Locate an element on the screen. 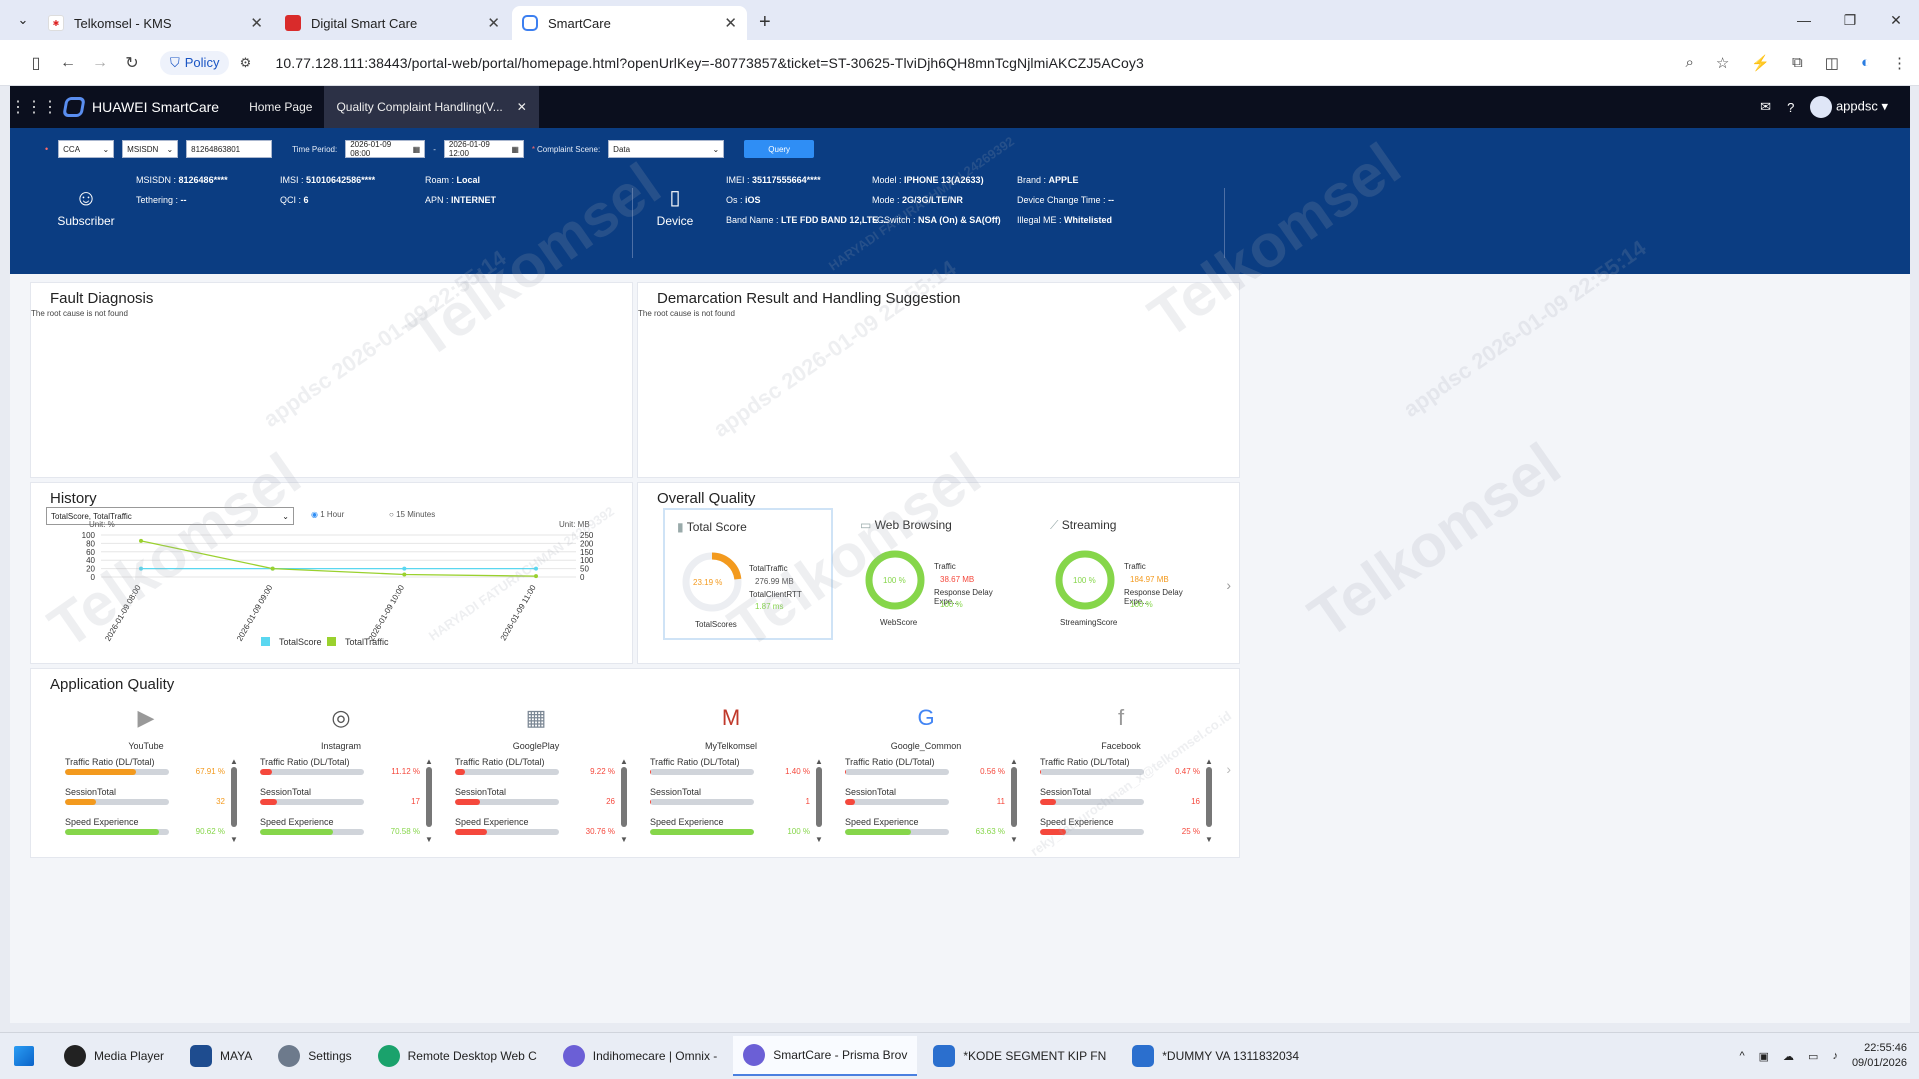  radio-1-hour: ◉ 1 Hour is located at coordinates (327, 514).